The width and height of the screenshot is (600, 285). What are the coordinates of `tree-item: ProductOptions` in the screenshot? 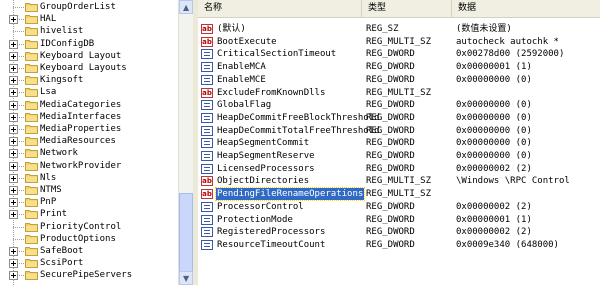 It's located at (88, 239).